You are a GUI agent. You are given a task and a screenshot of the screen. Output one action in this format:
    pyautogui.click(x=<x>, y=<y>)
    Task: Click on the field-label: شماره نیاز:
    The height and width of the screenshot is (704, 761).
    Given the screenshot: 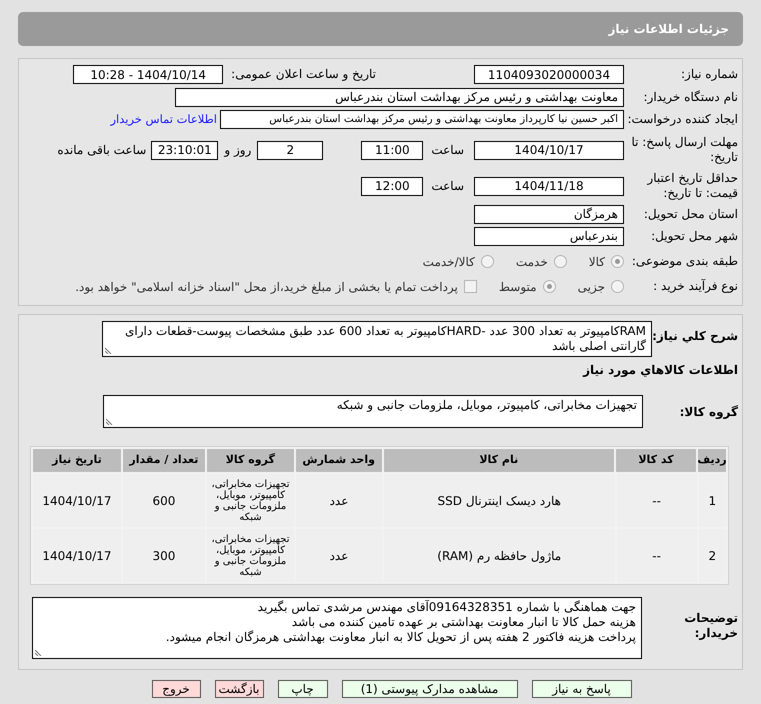 What is the action you would take?
    pyautogui.click(x=709, y=74)
    